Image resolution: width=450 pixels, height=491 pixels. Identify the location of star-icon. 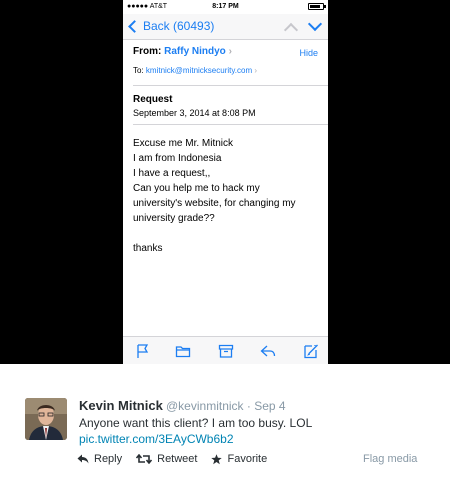
(217, 458).